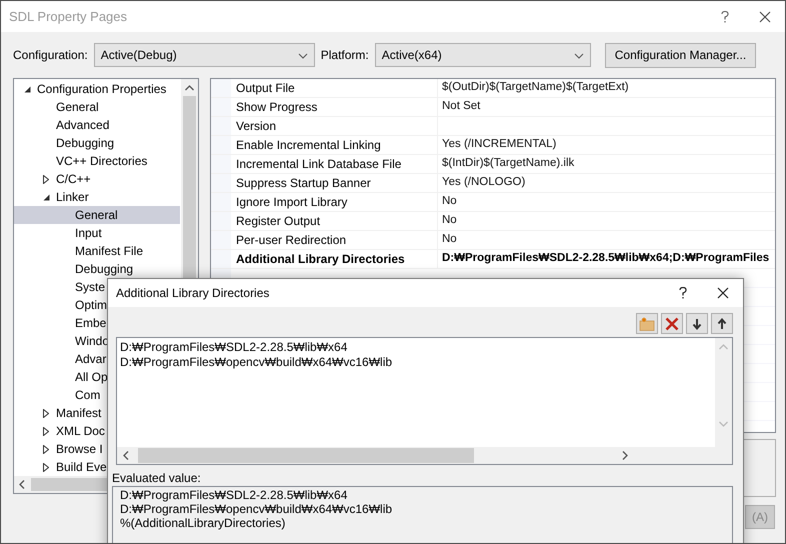 Image resolution: width=786 pixels, height=544 pixels. I want to click on horizontal-scrollbar, so click(424, 455).